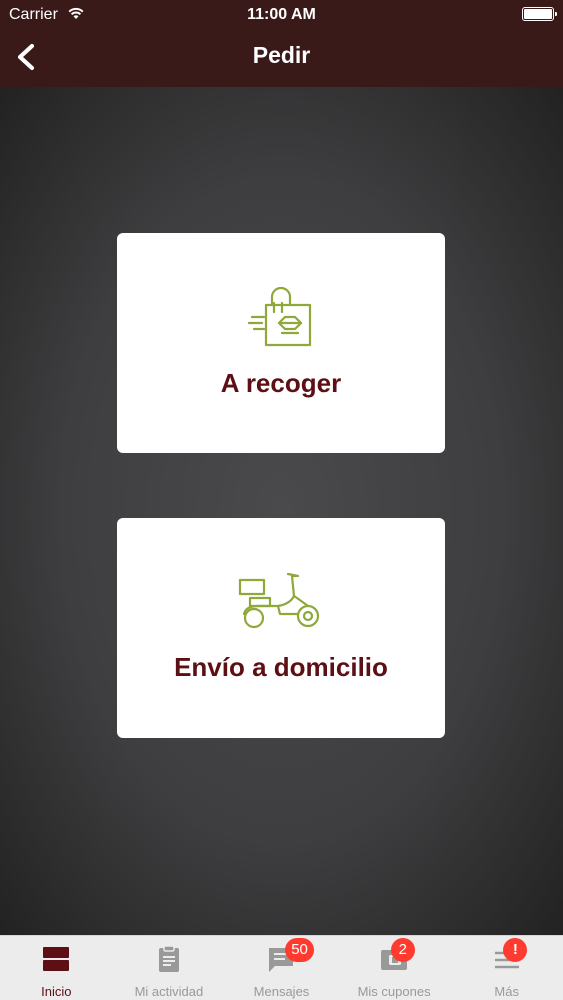 The image size is (563, 1000). What do you see at coordinates (394, 991) in the screenshot?
I see `tab-label: Mis cupones` at bounding box center [394, 991].